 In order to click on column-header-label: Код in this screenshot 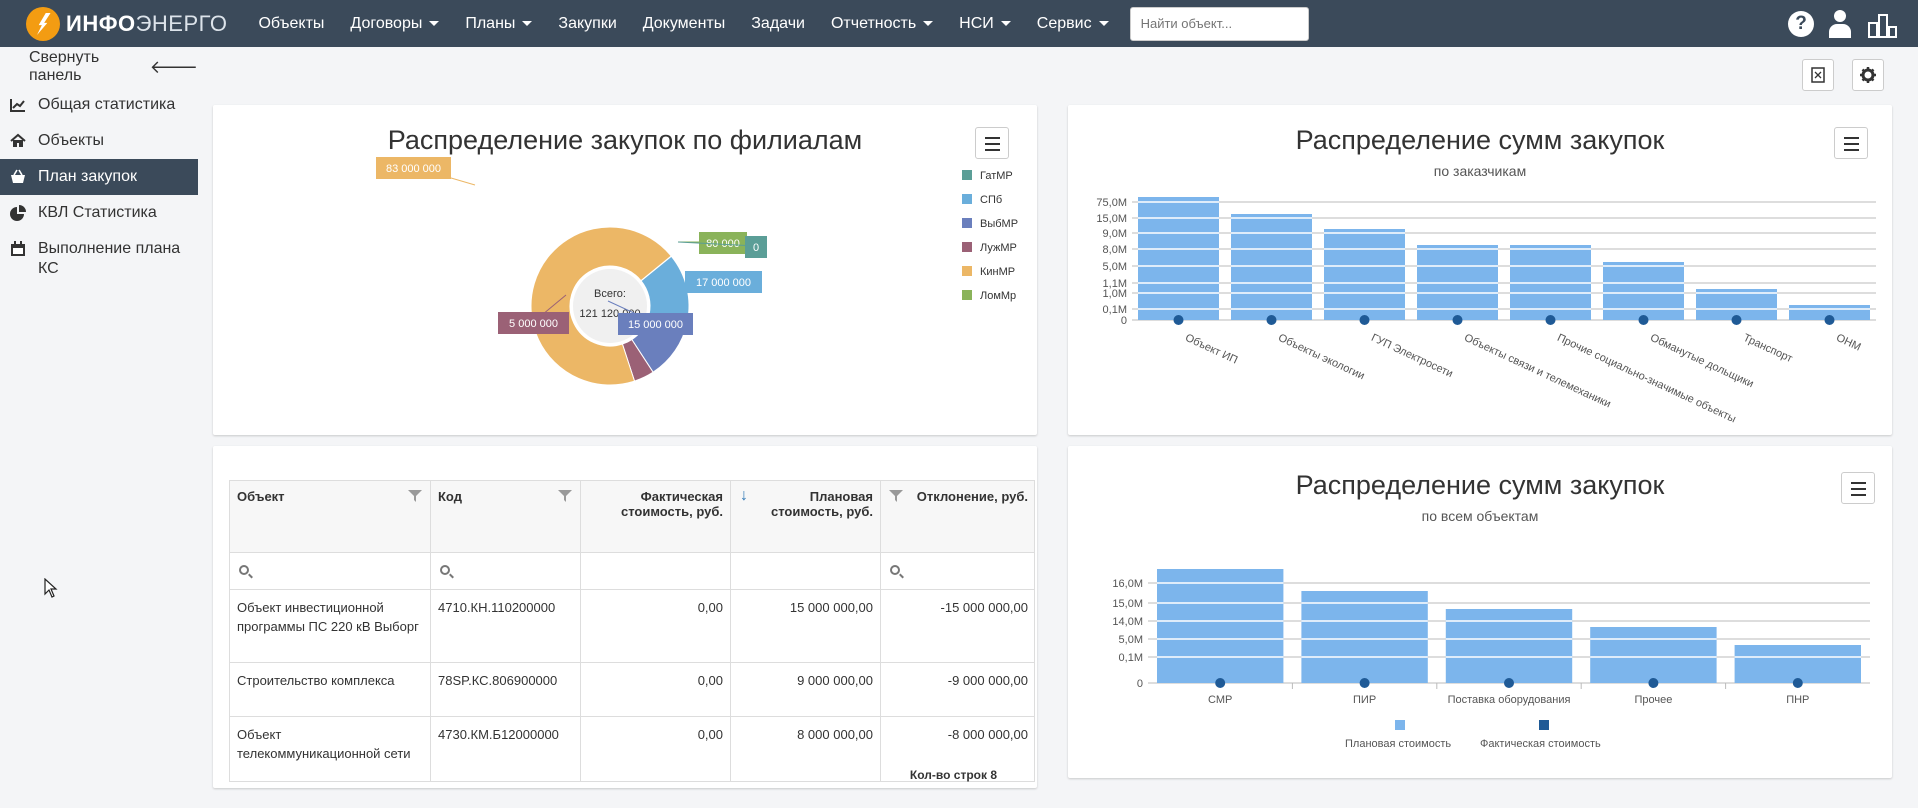, I will do `click(450, 496)`.